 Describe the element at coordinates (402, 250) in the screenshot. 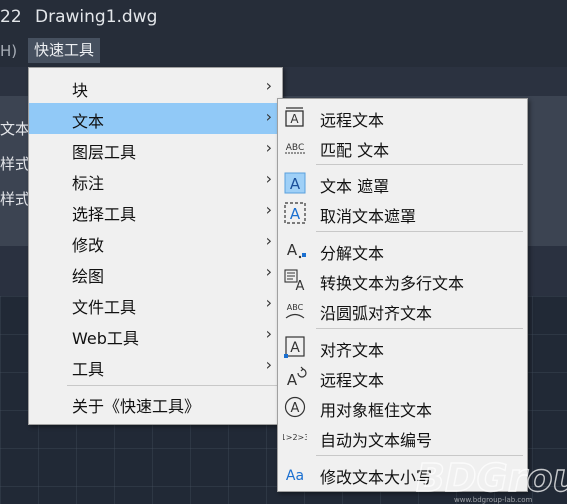

I see `submenu-item-explode-text: A 分解文本` at that location.